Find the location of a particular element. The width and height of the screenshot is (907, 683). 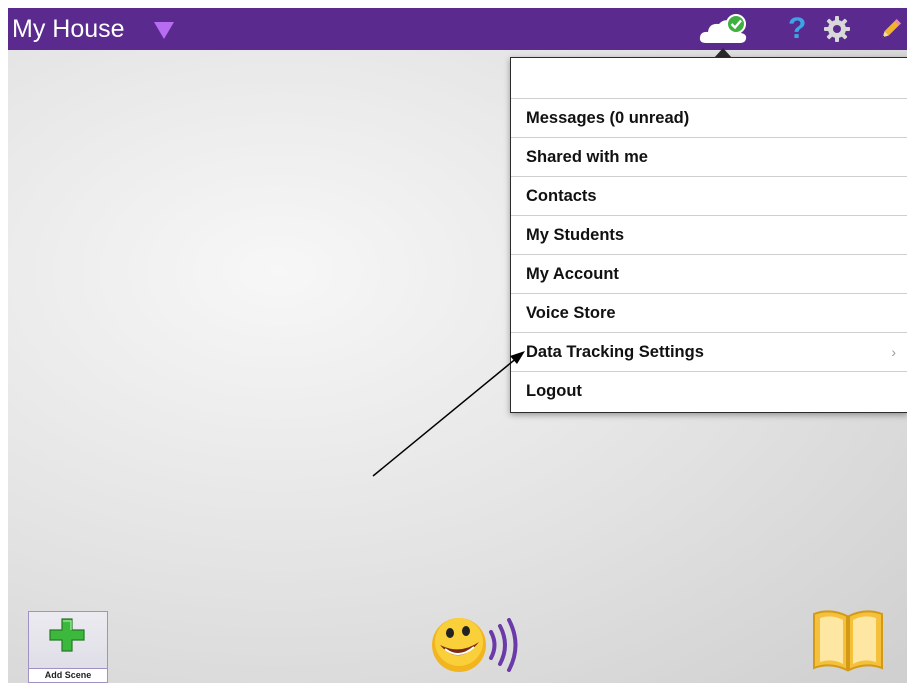

plus-icon is located at coordinates (67, 635).